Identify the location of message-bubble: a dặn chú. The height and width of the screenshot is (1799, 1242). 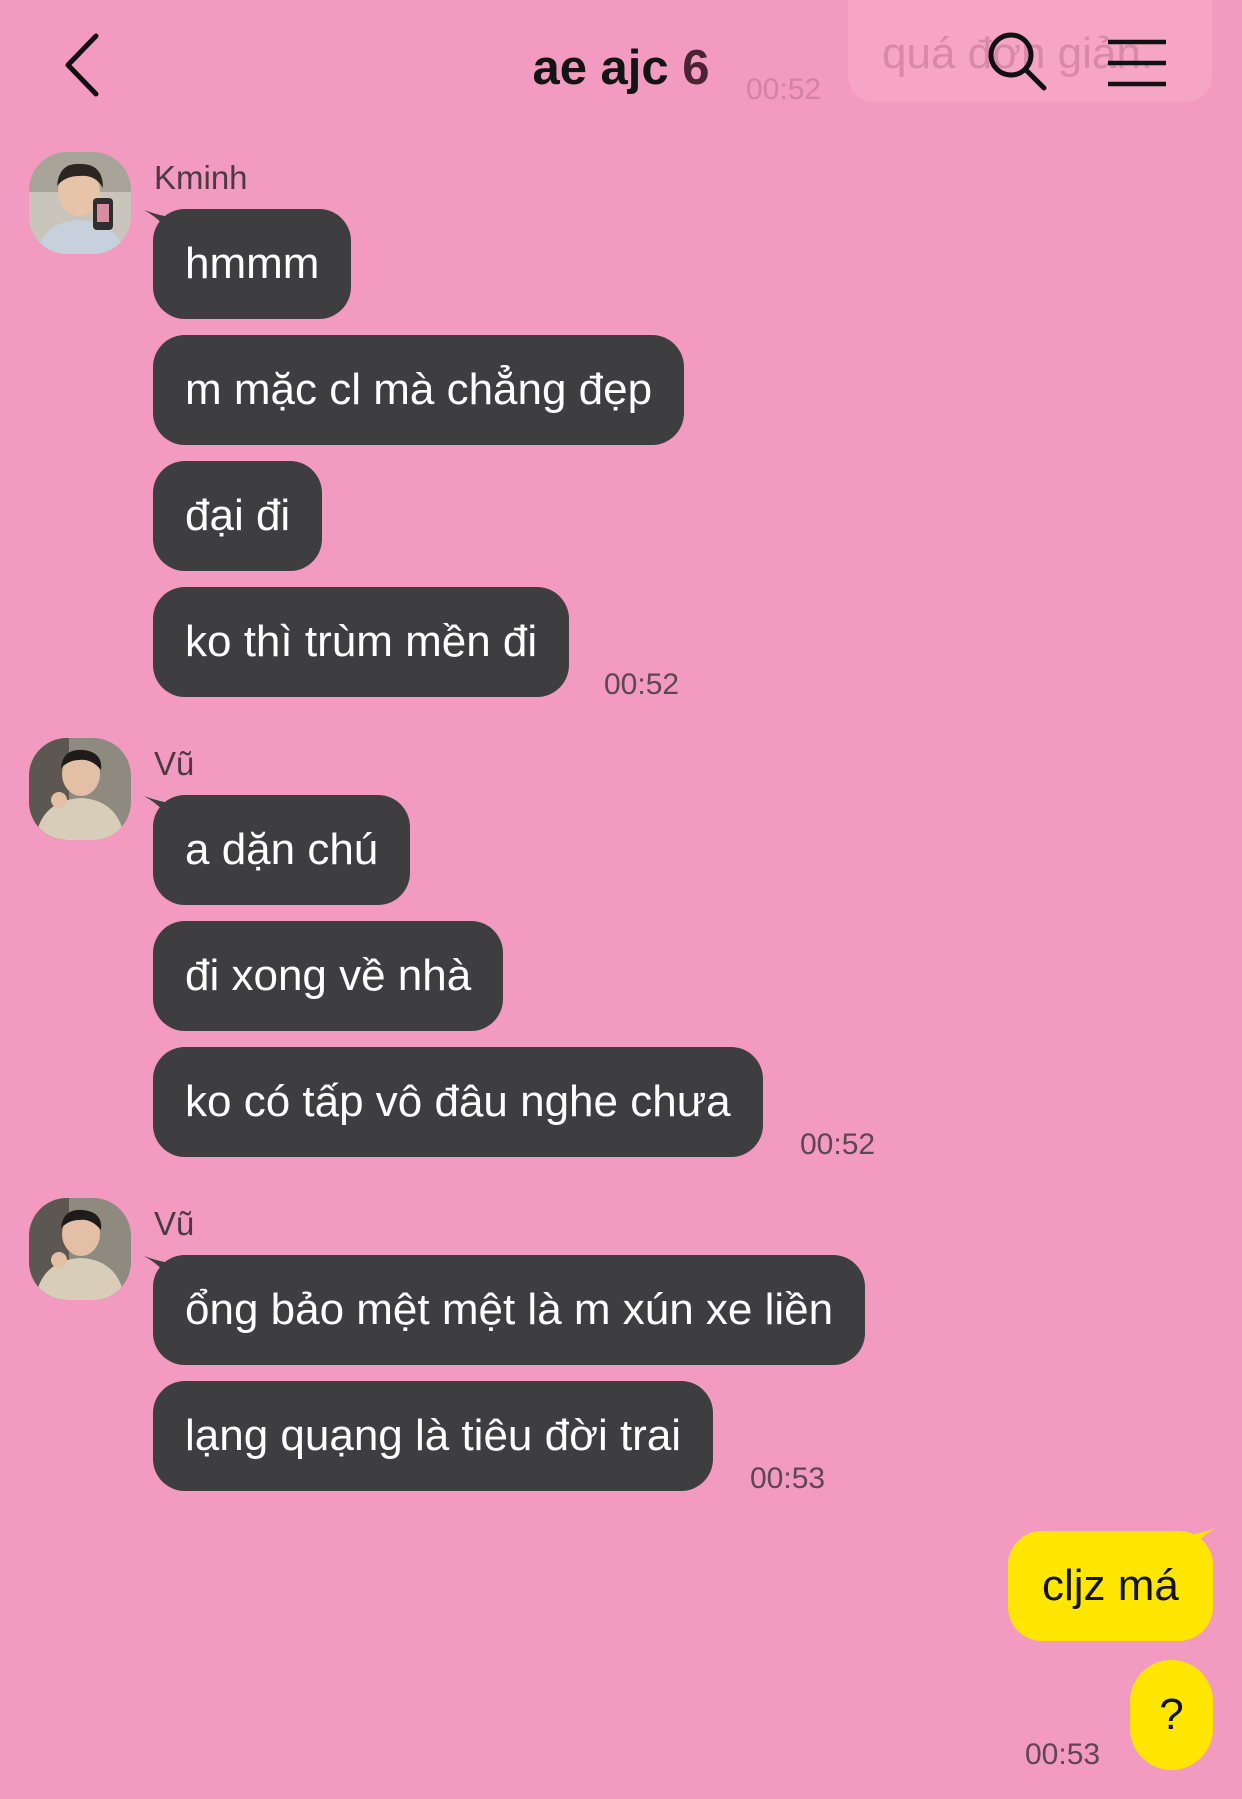
(282, 850).